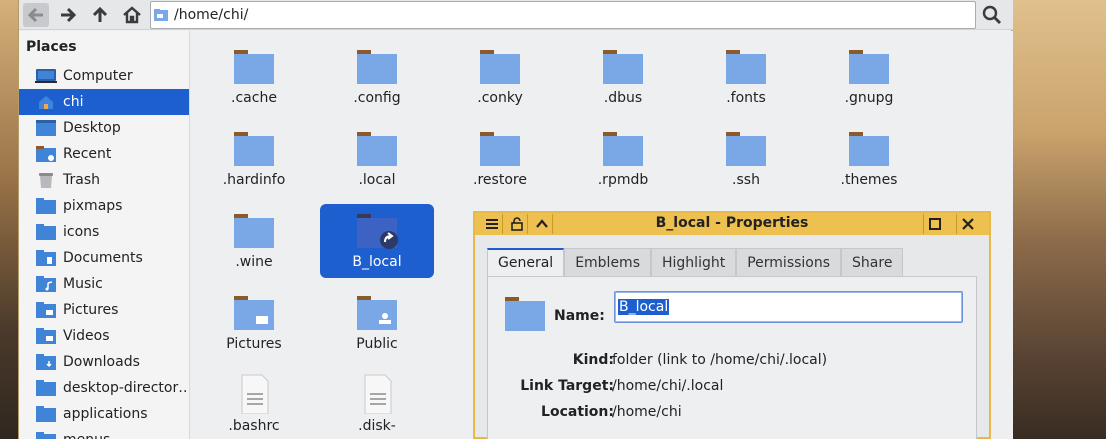 This screenshot has width=1106, height=439. I want to click on home-icon, so click(132, 15).